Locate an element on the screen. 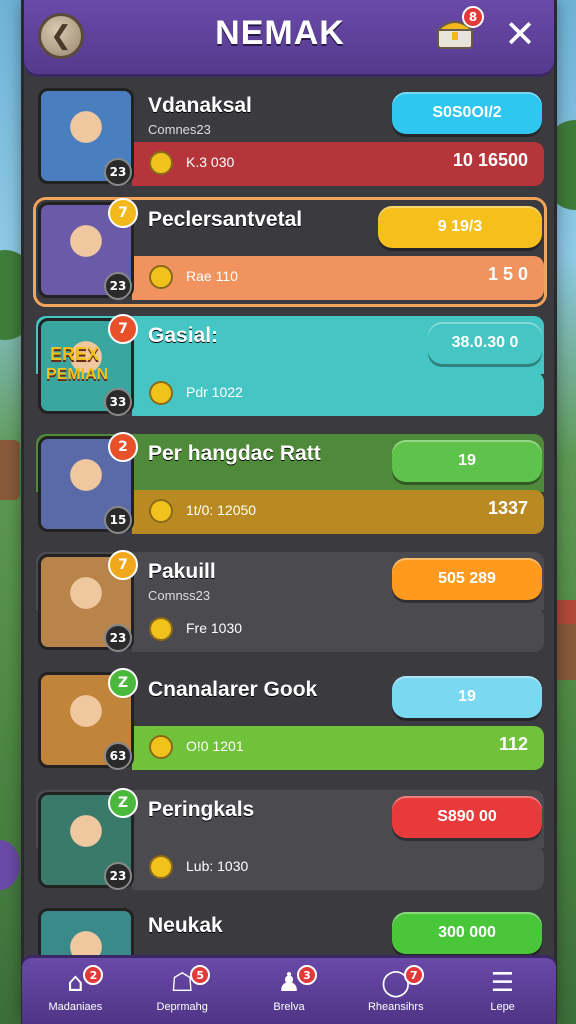 The height and width of the screenshot is (1024, 576). score-button-label: 38.0.30 0 is located at coordinates (485, 342).